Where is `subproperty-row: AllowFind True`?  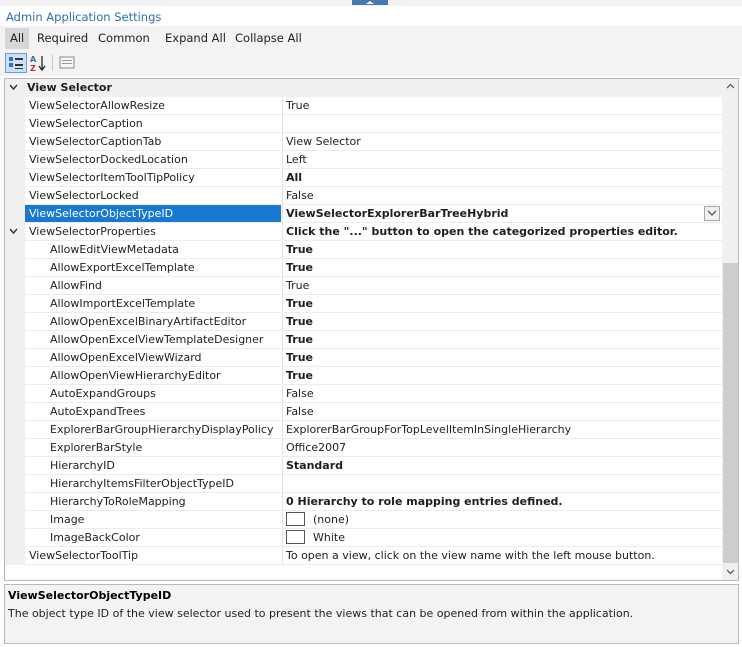 subproperty-row: AllowFind True is located at coordinates (363, 286).